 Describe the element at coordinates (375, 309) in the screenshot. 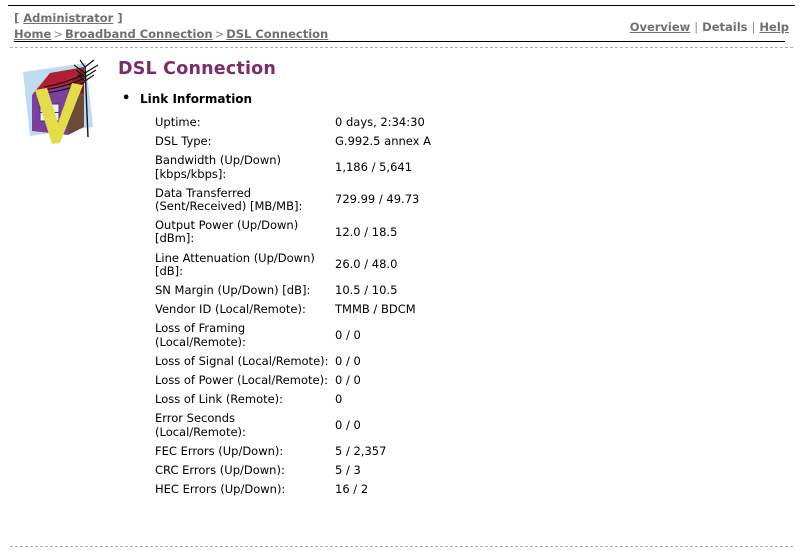

I see `row-value: TMMB / BDCM` at that location.